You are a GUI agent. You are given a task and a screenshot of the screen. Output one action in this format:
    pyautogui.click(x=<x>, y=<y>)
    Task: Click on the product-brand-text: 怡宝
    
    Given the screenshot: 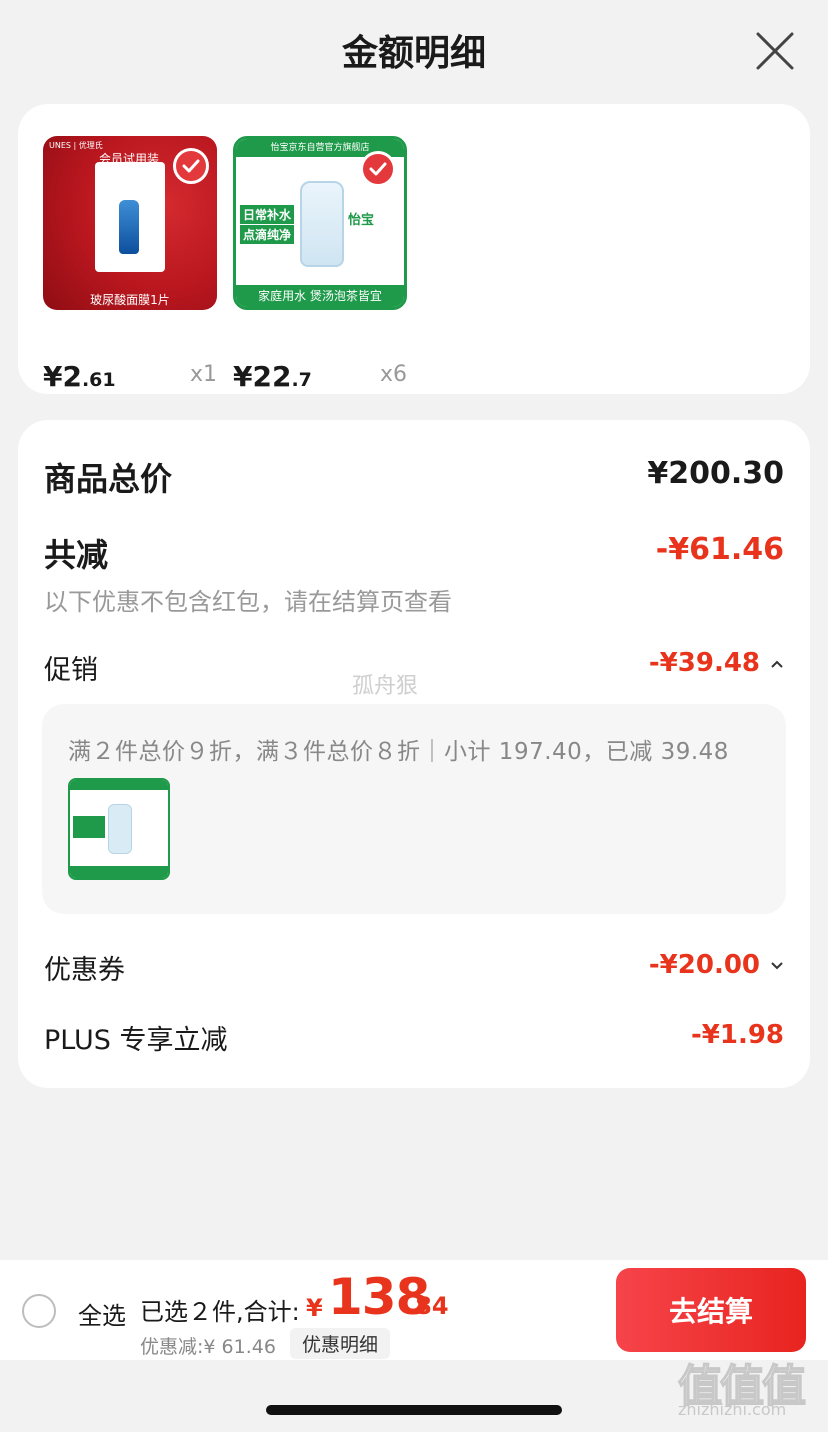 What is the action you would take?
    pyautogui.click(x=361, y=220)
    